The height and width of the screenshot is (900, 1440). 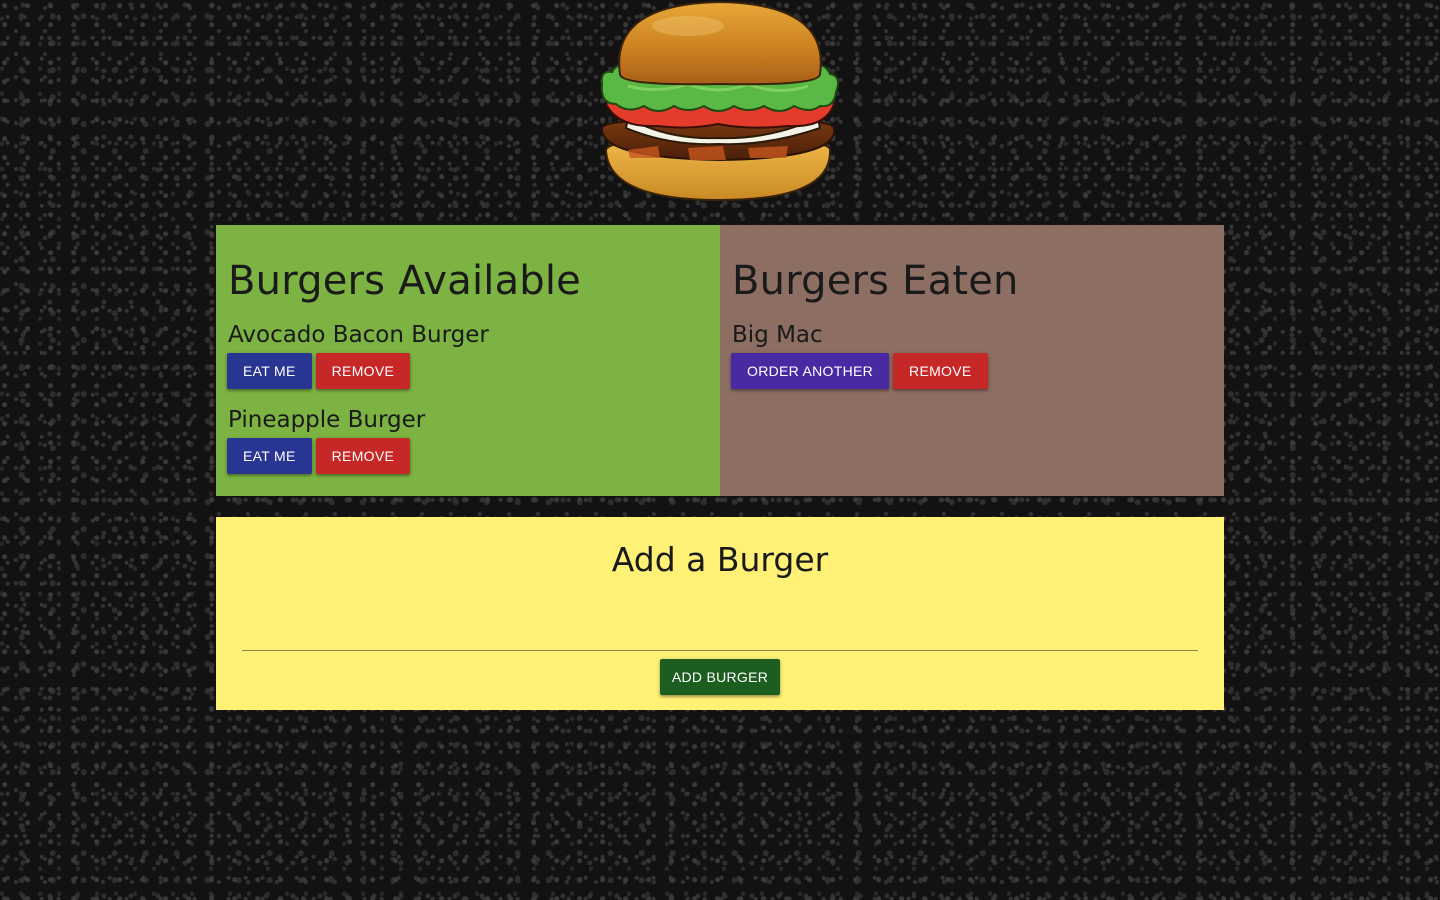 I want to click on order-another-button: ORDER ANOTHER, so click(x=810, y=371).